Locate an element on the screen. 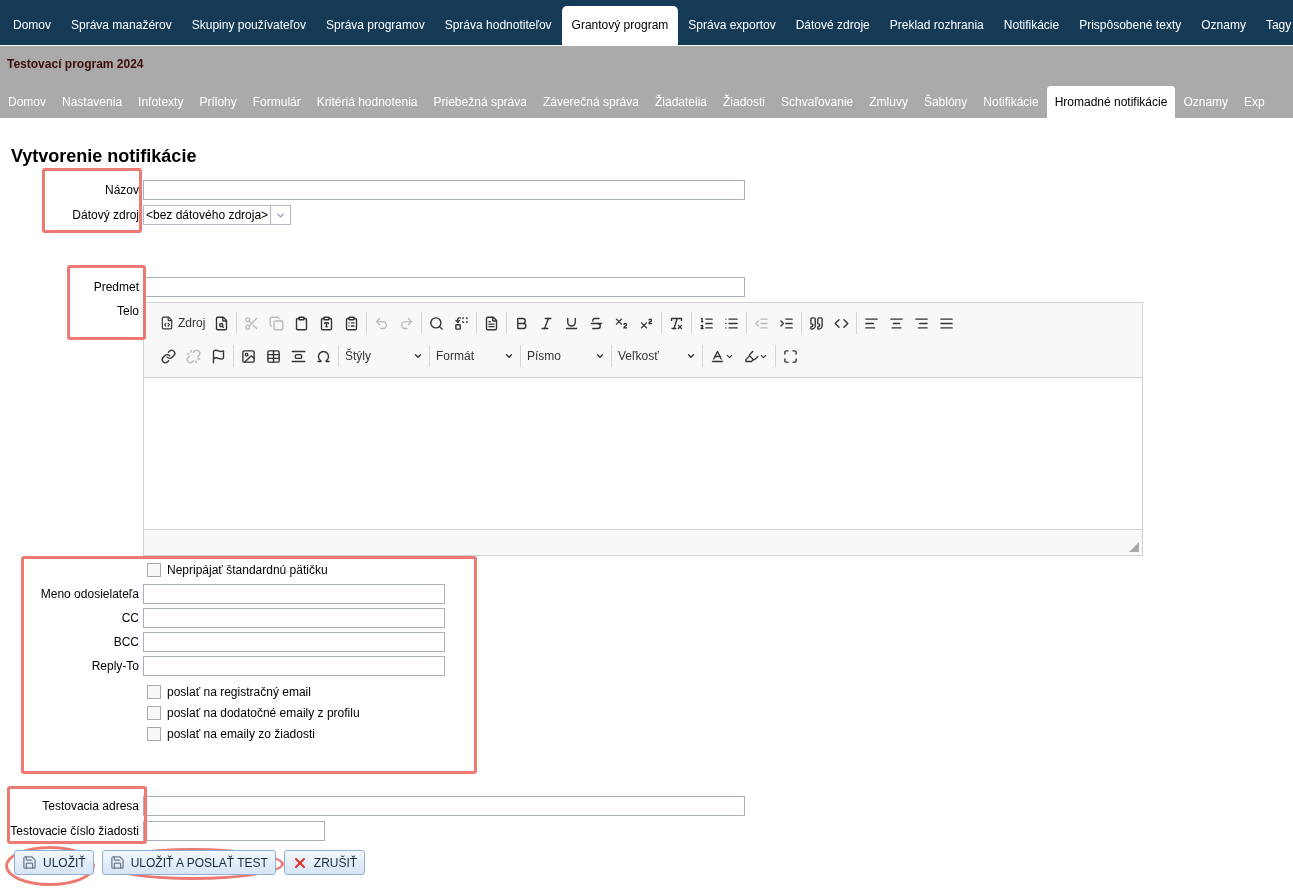 The image size is (1293, 890). document-icon is located at coordinates (492, 323).